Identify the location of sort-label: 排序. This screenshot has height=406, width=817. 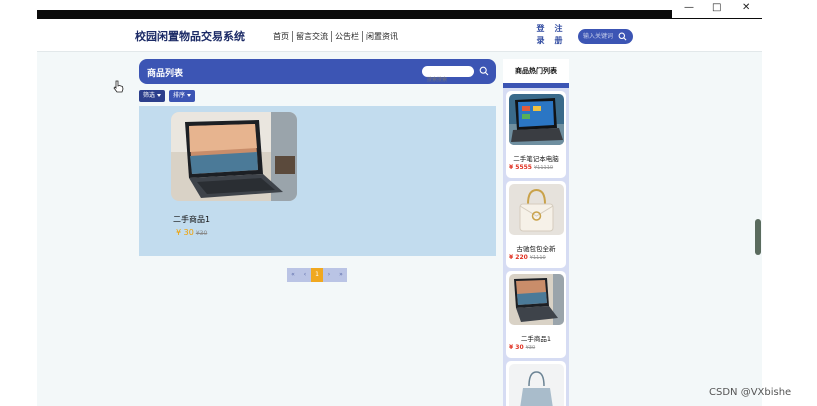
(179, 95).